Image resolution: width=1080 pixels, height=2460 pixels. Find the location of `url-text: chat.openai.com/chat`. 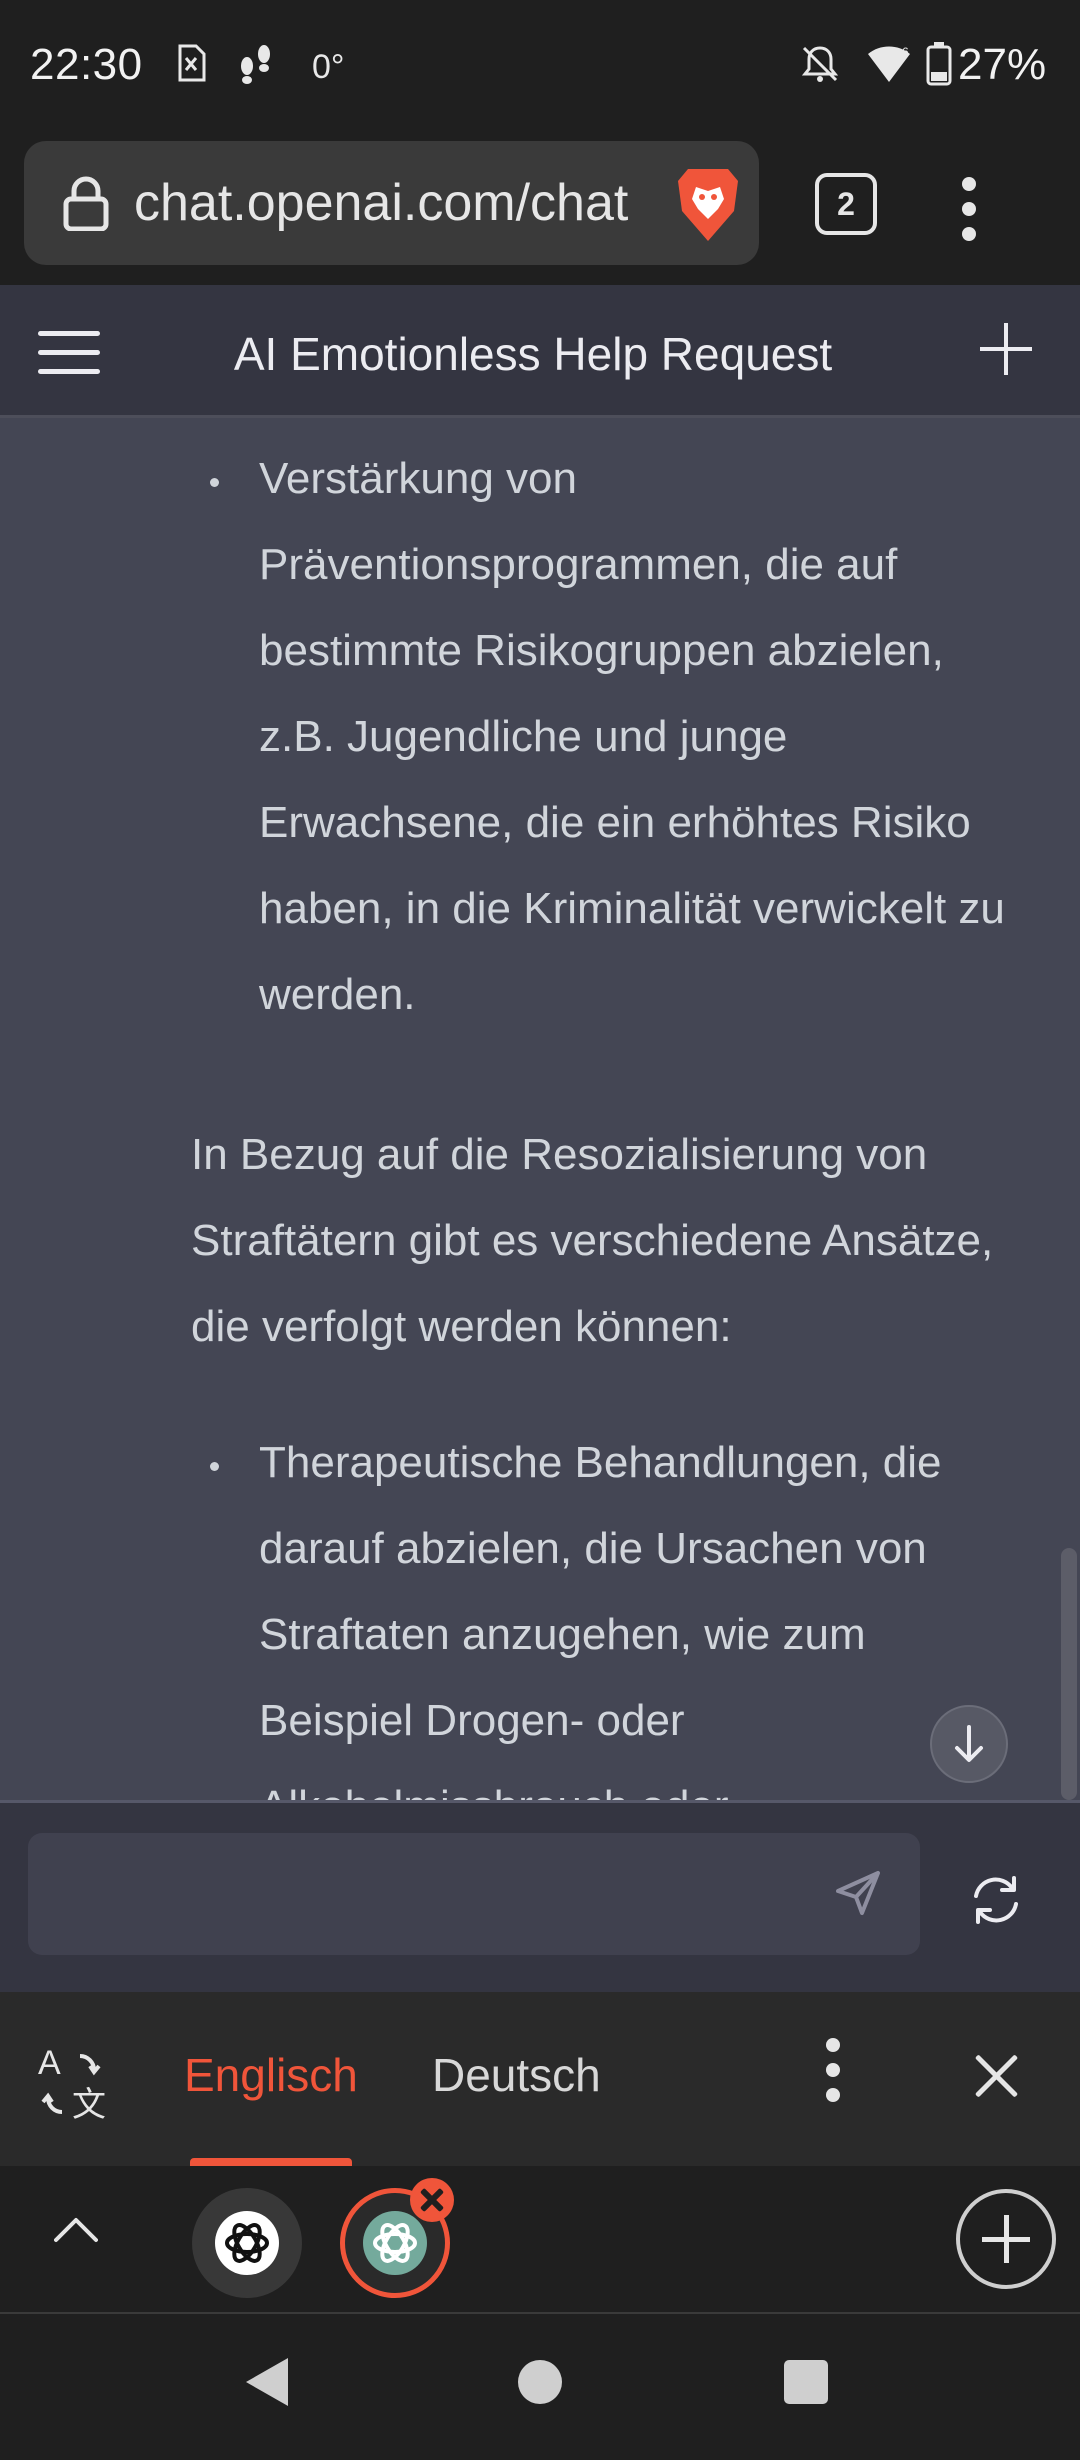

url-text: chat.openai.com/chat is located at coordinates (391, 203).